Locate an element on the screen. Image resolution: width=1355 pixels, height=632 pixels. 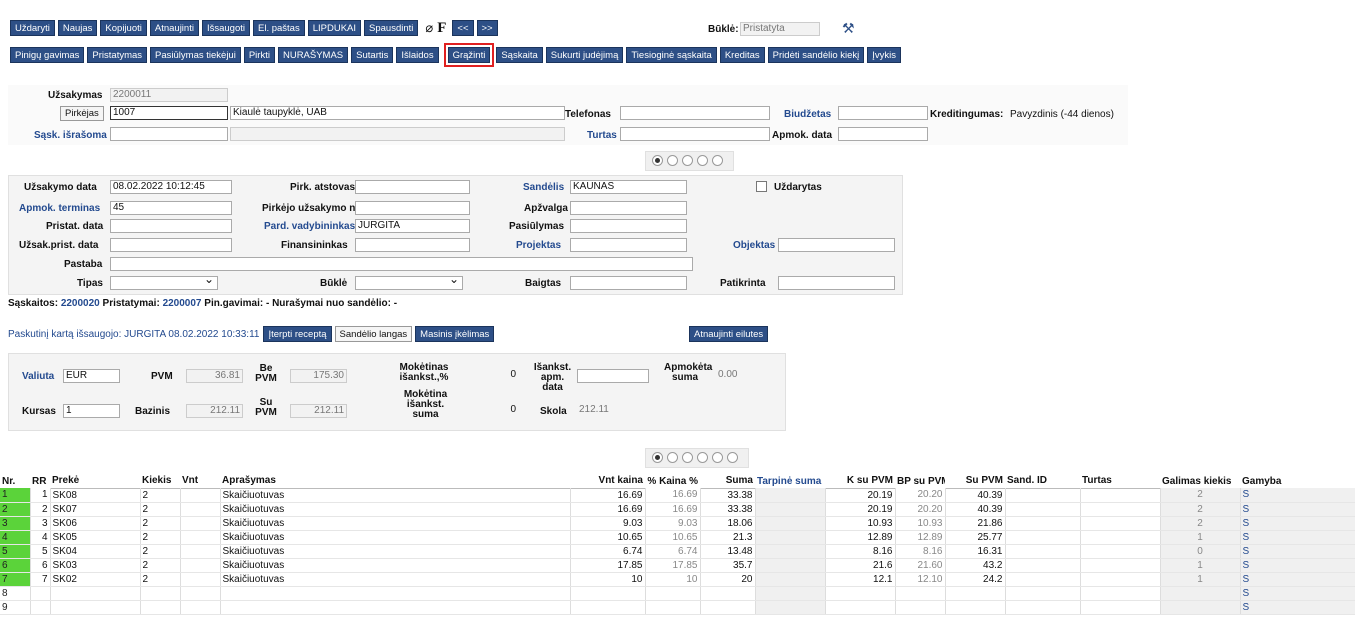
budget-field is located at coordinates (883, 113).